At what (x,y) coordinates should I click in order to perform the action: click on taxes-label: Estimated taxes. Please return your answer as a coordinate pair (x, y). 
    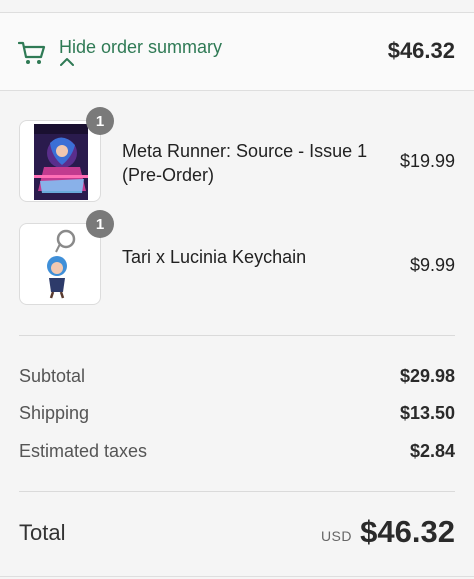
    Looking at the image, I should click on (83, 451).